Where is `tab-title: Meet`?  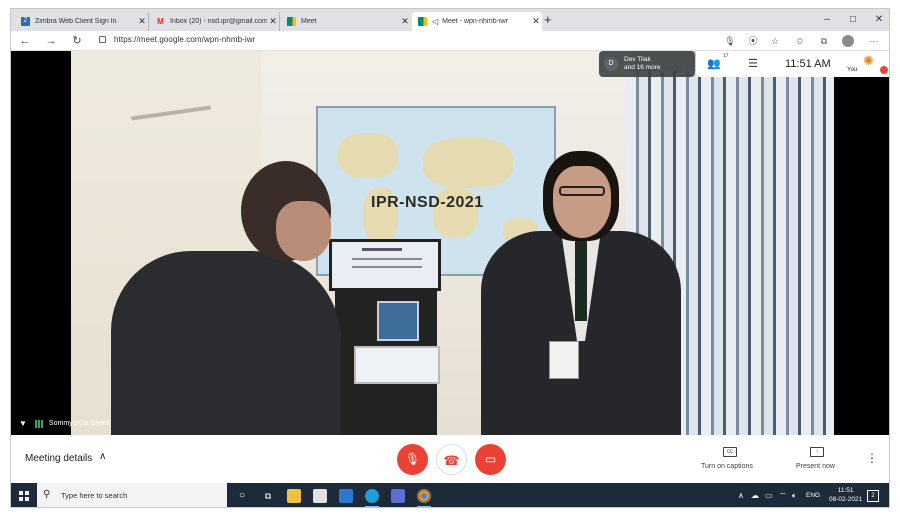
tab-title: Meet is located at coordinates (309, 21).